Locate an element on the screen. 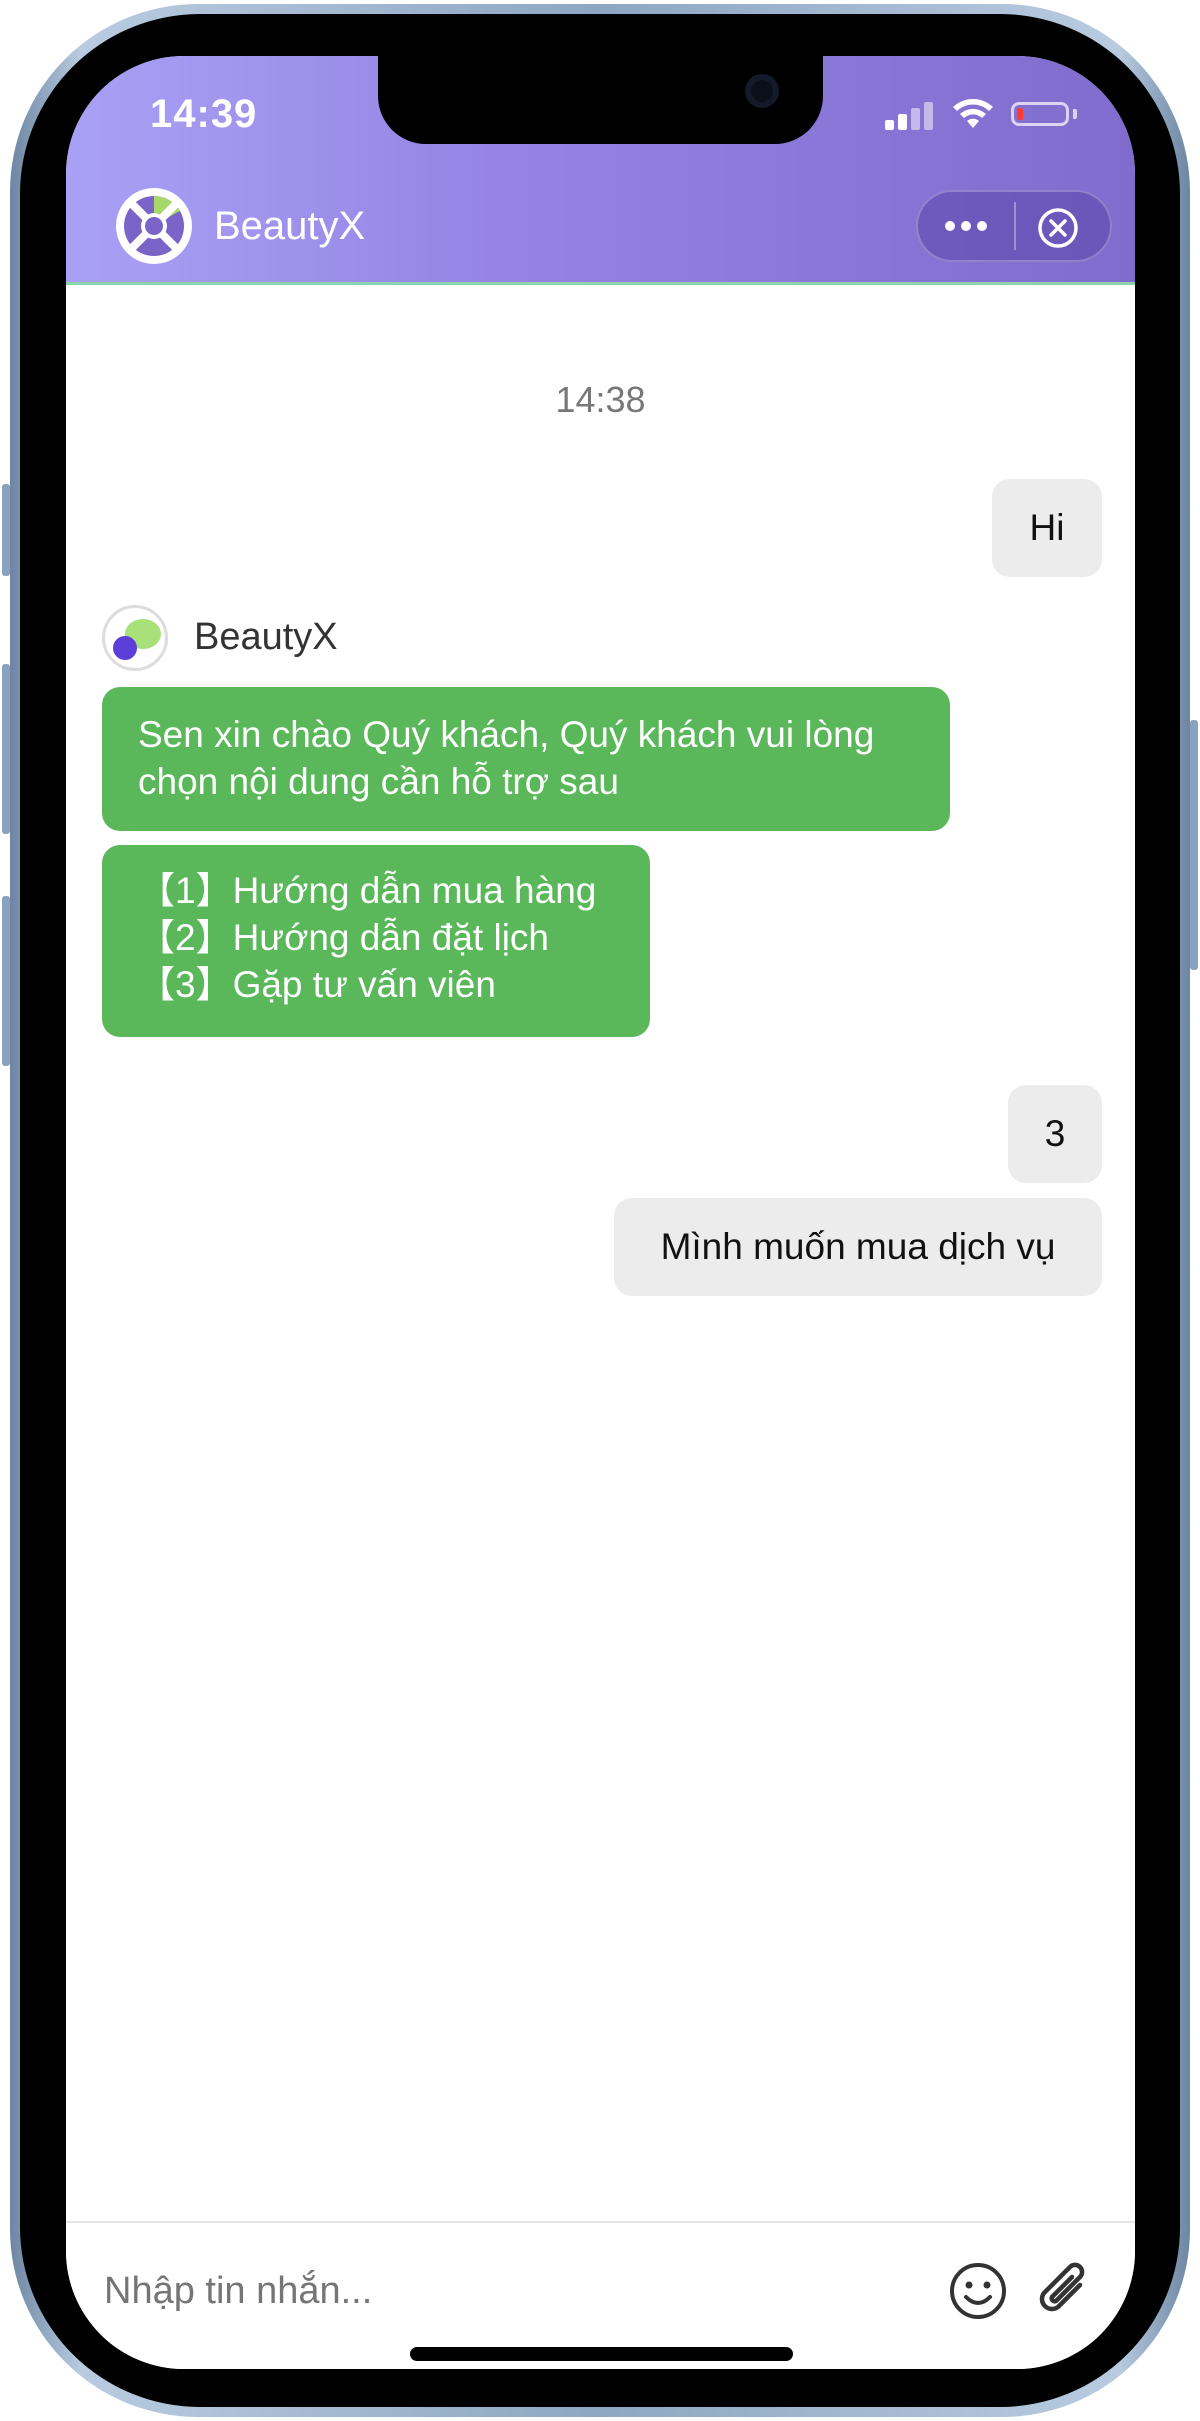 This screenshot has height=2421, width=1200. more-button is located at coordinates (966, 226).